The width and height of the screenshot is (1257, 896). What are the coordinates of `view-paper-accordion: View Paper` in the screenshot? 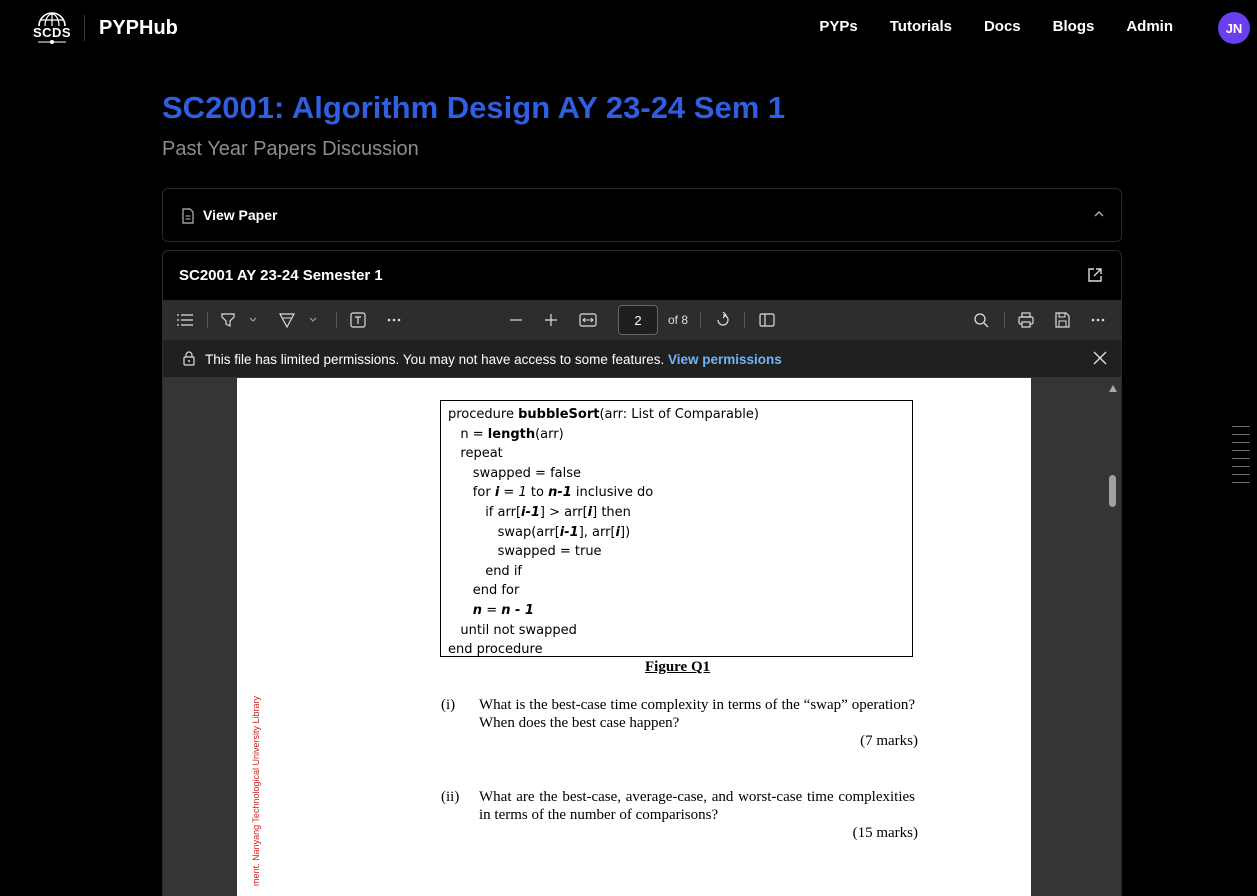 It's located at (642, 215).